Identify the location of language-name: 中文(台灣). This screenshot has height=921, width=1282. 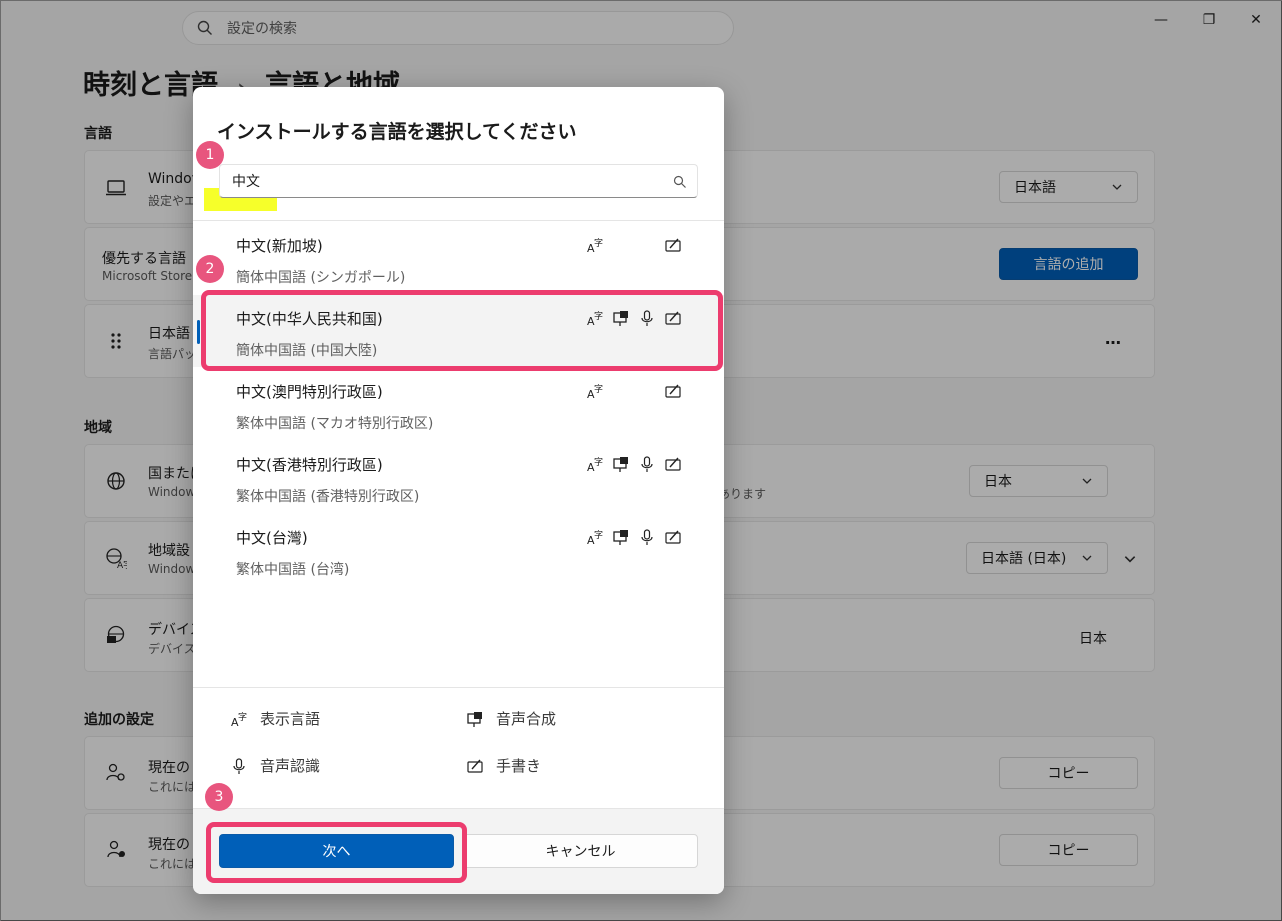
(272, 538).